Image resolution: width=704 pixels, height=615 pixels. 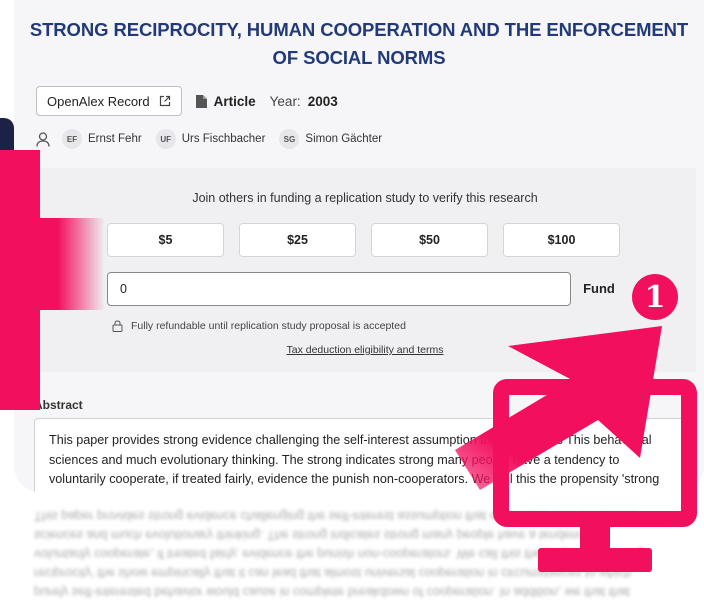 I want to click on author-name: Urs Fischbacher, so click(x=224, y=139).